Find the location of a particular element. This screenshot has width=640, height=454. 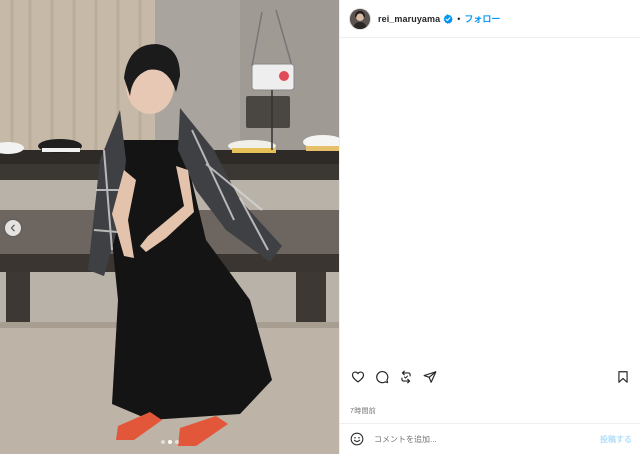

bookmark-icon is located at coordinates (623, 377).